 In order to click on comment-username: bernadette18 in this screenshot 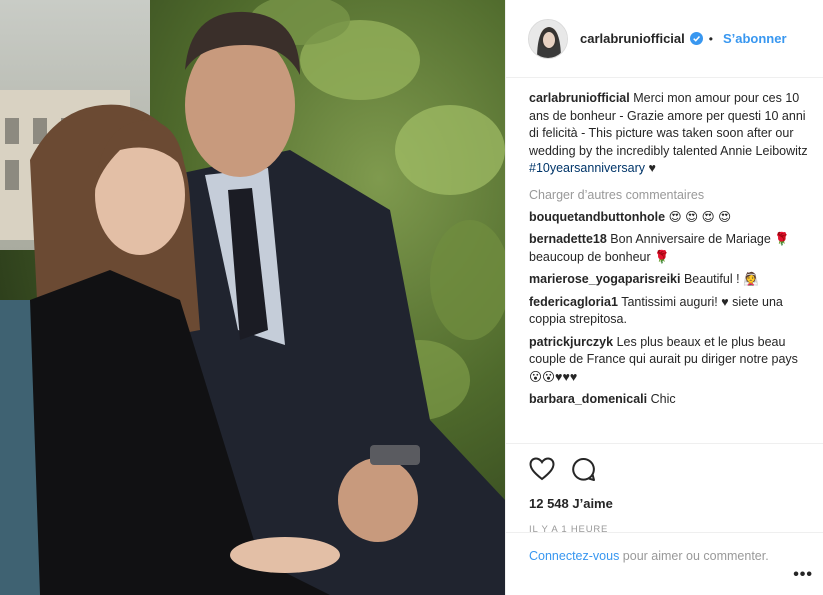, I will do `click(568, 239)`.